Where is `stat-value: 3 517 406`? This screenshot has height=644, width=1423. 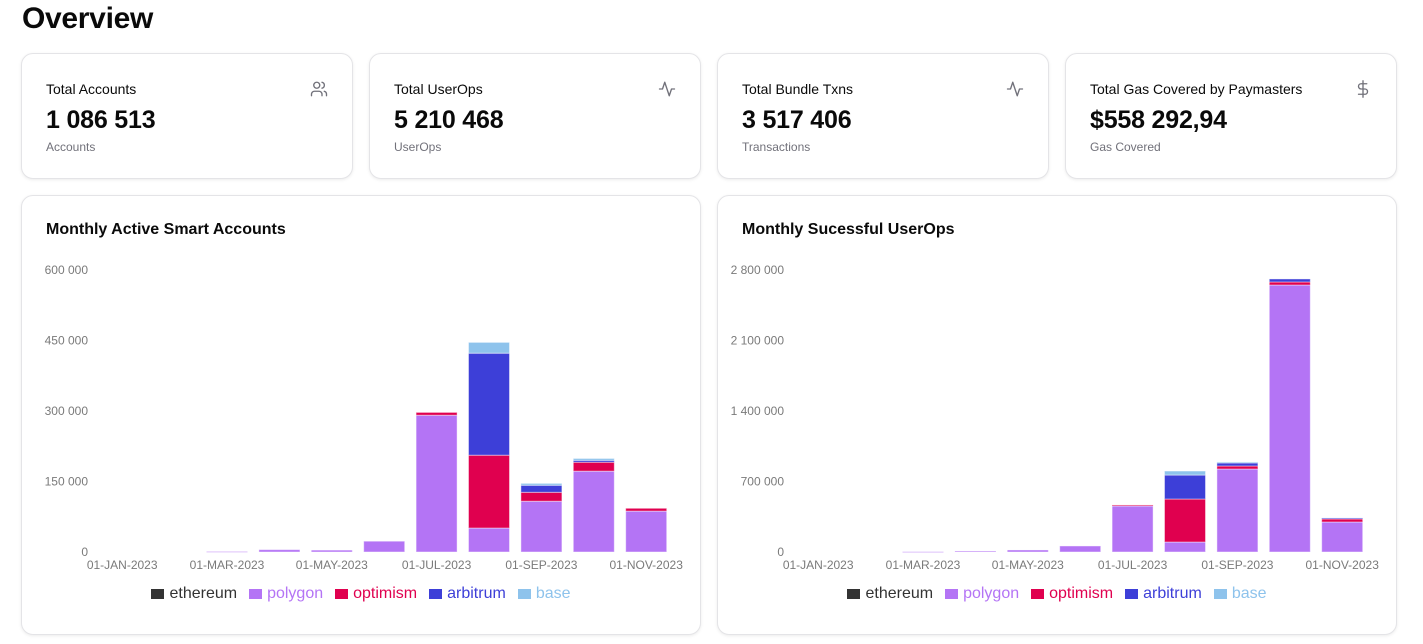 stat-value: 3 517 406 is located at coordinates (797, 120).